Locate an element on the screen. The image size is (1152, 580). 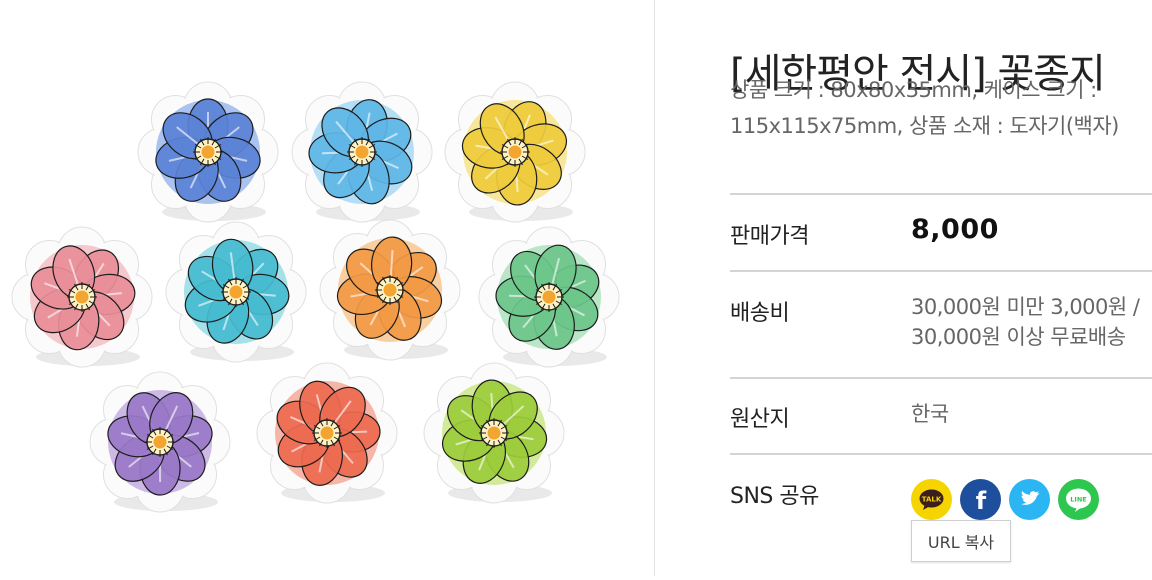
kakaotalk-share-icon: TALK is located at coordinates (931, 499).